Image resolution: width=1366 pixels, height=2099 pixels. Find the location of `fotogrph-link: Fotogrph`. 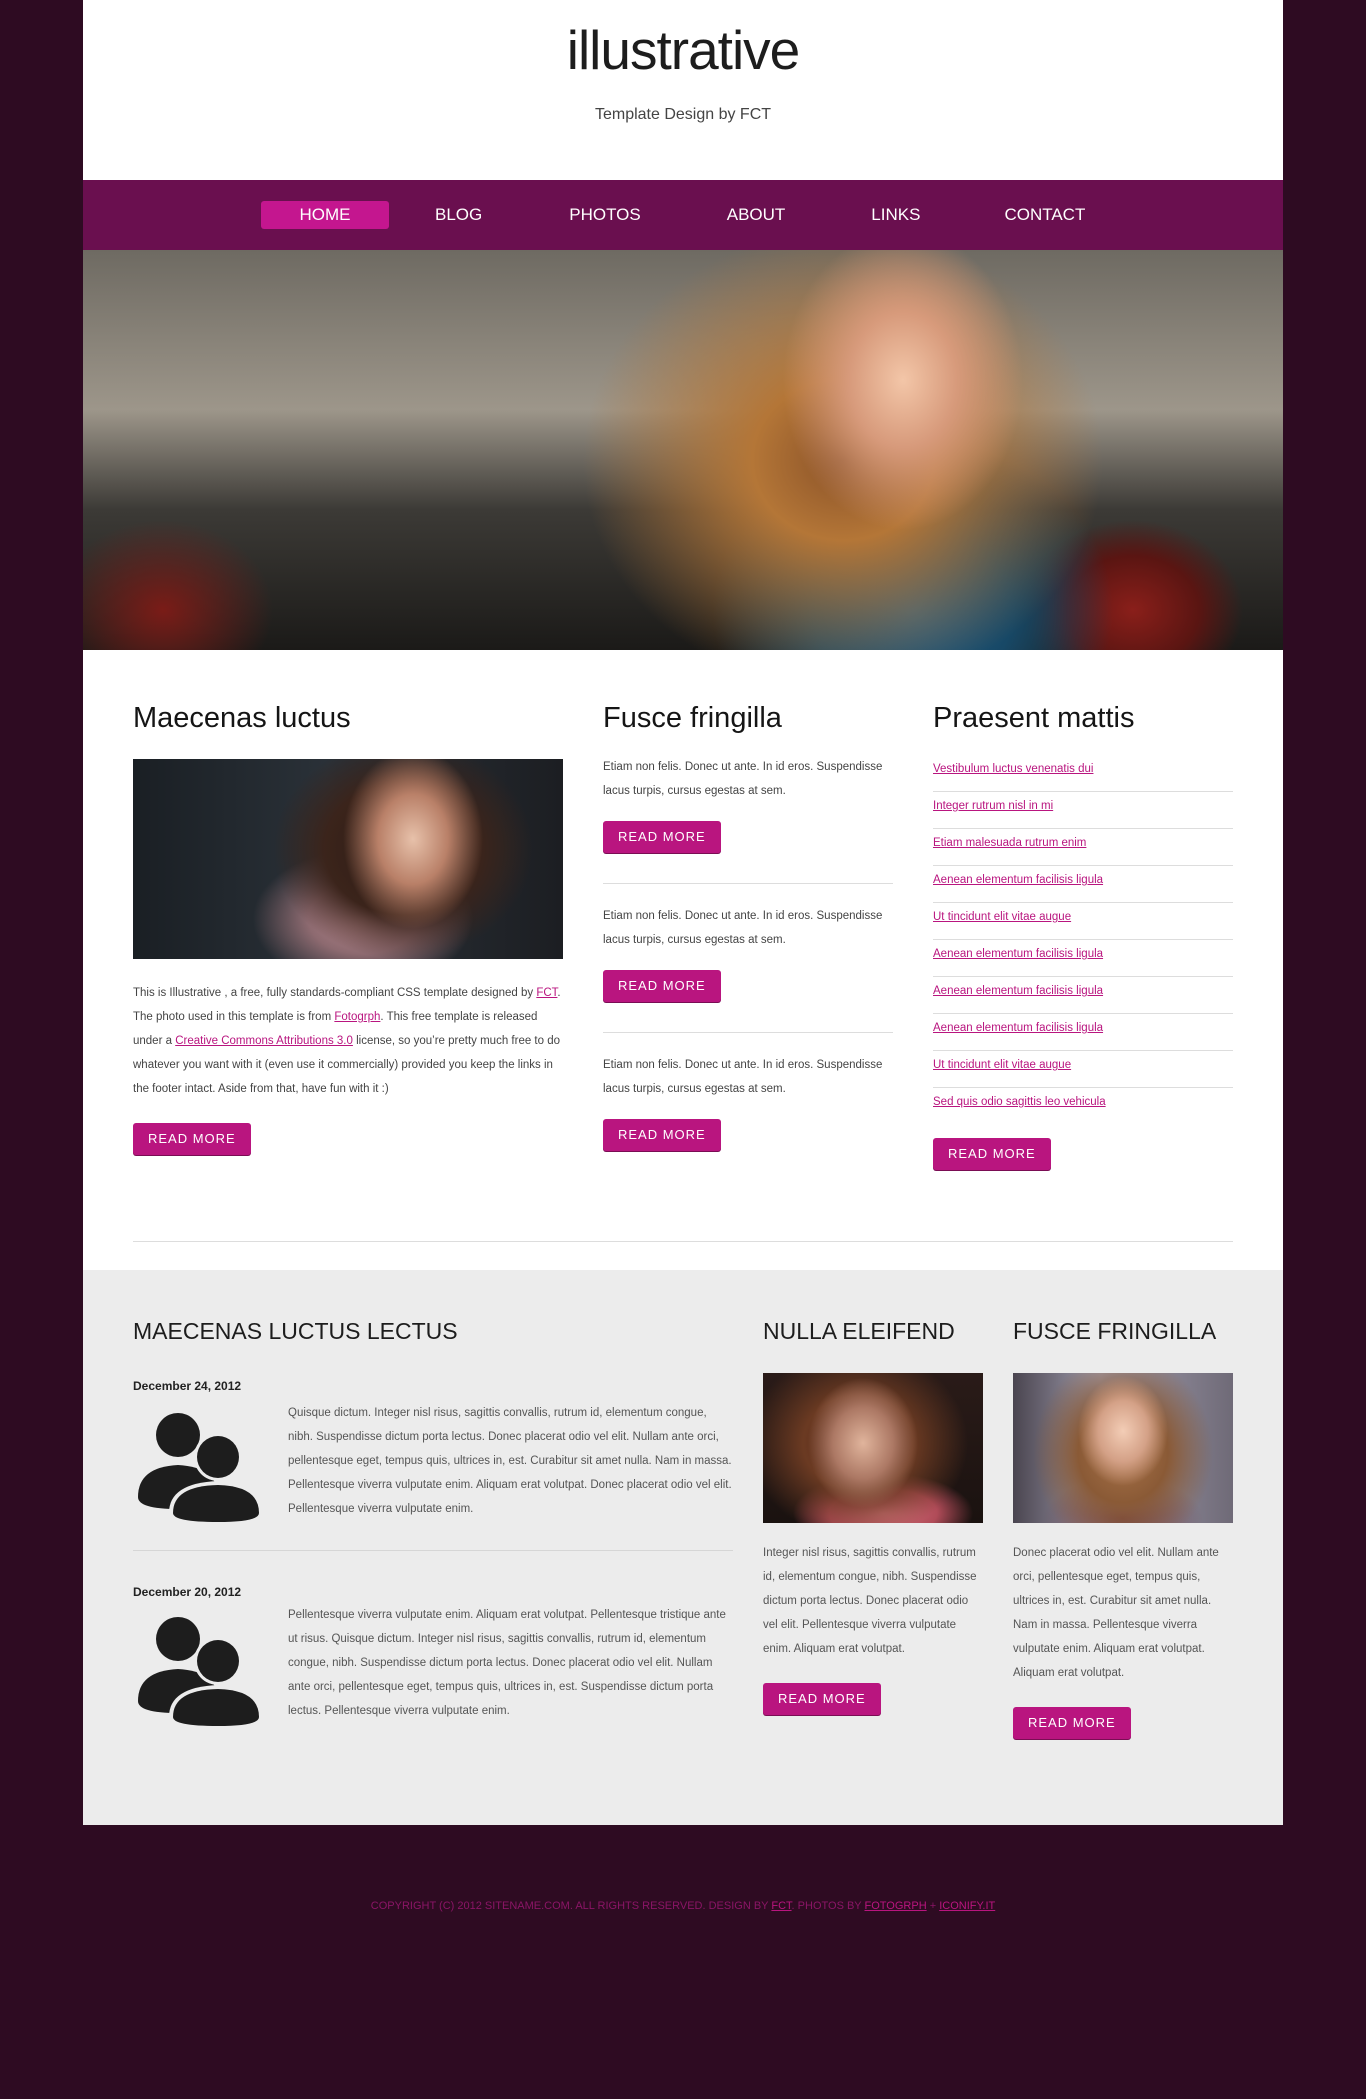

fotogrph-link: Fotogrph is located at coordinates (357, 1017).